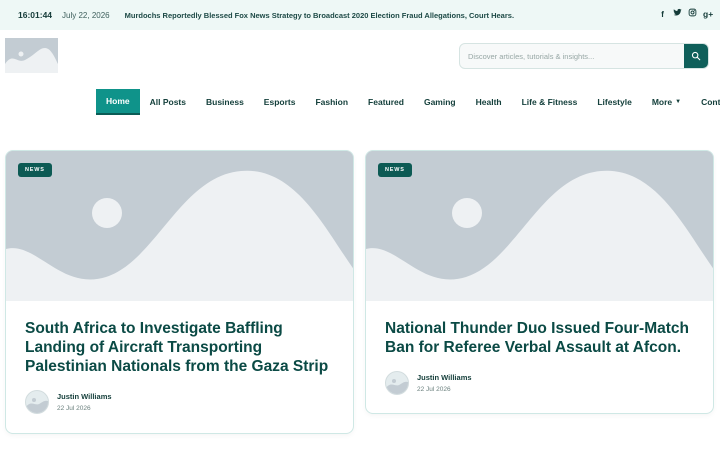 The height and width of the screenshot is (450, 720). What do you see at coordinates (489, 102) in the screenshot?
I see `nav-item-health: Health` at bounding box center [489, 102].